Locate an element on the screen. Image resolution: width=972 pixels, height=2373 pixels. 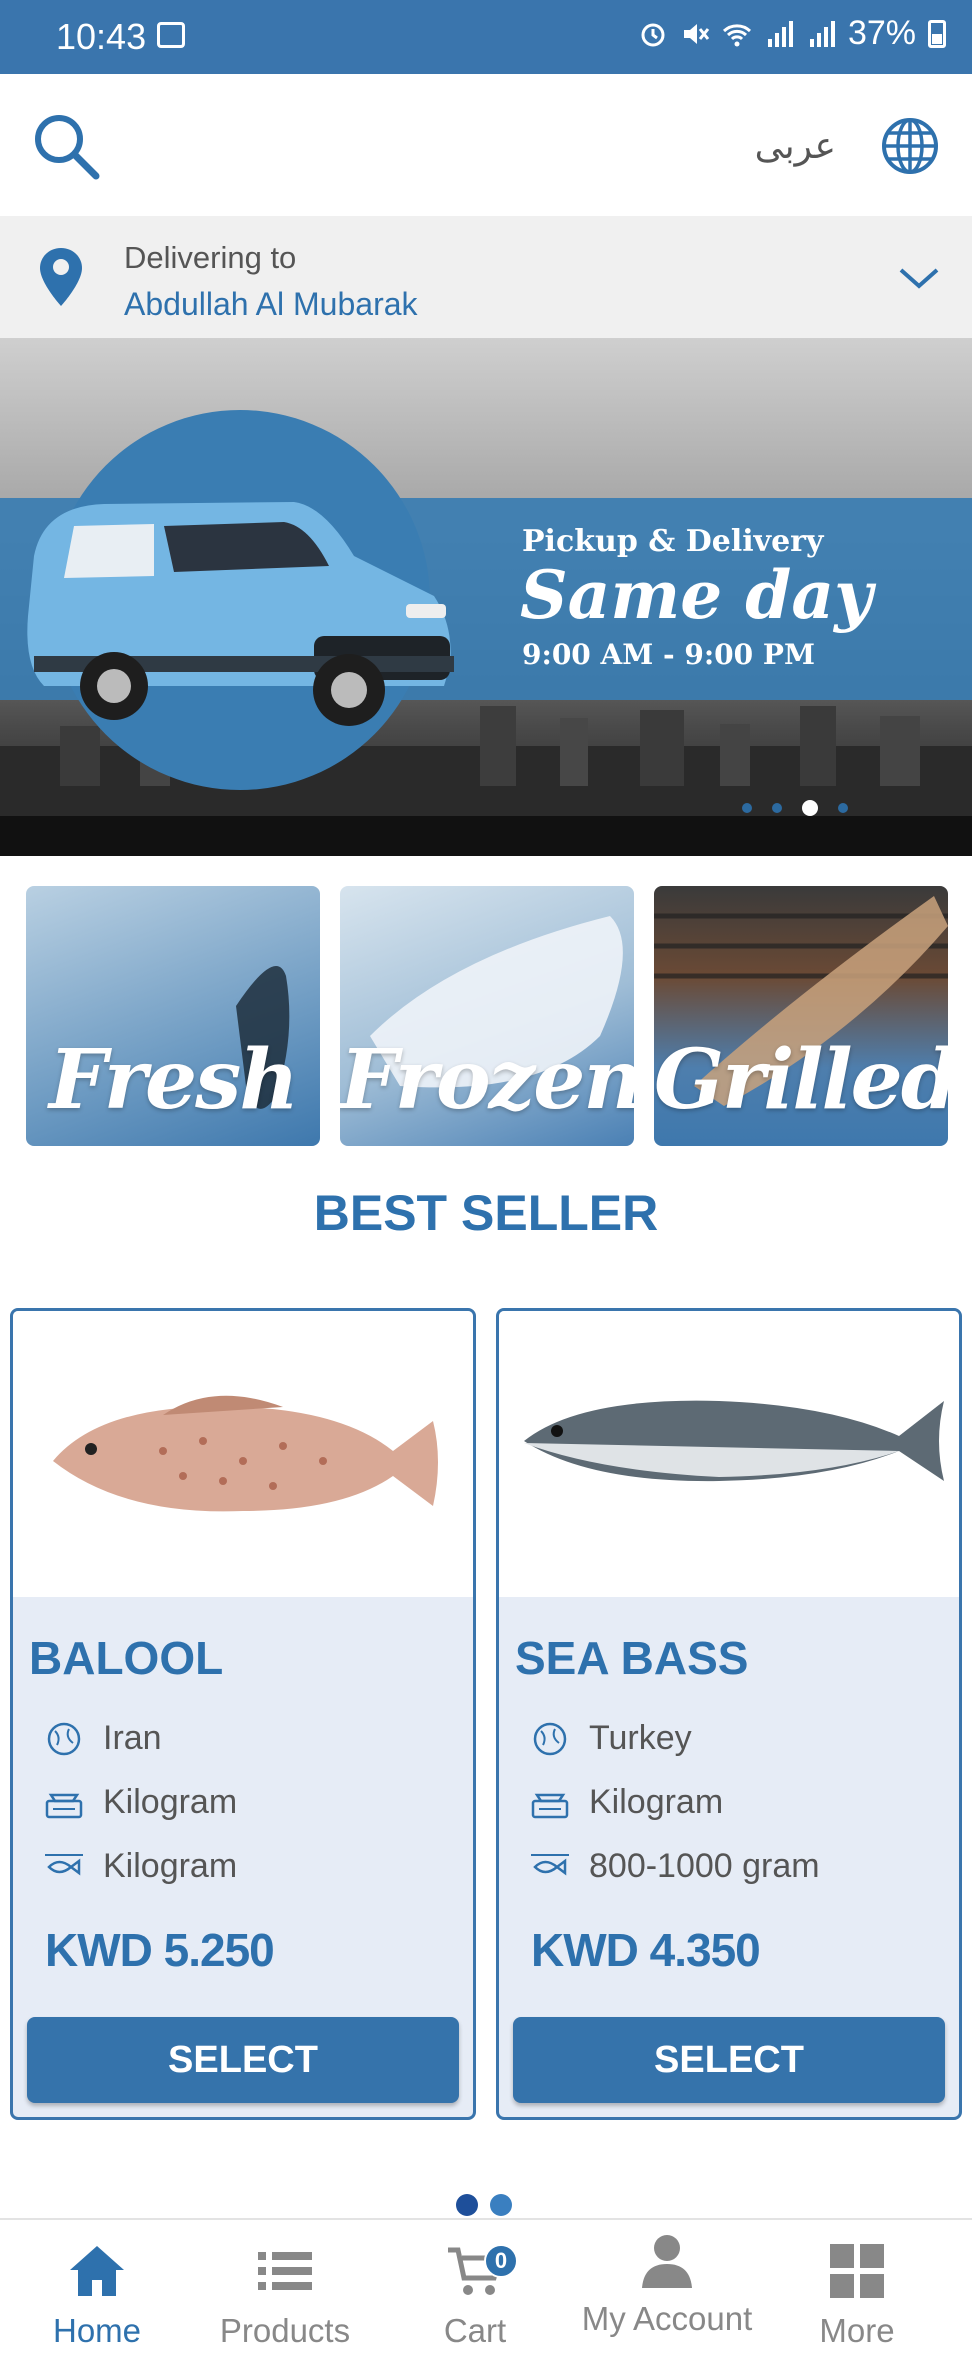
nav-products: Products is located at coordinates (285, 2296).